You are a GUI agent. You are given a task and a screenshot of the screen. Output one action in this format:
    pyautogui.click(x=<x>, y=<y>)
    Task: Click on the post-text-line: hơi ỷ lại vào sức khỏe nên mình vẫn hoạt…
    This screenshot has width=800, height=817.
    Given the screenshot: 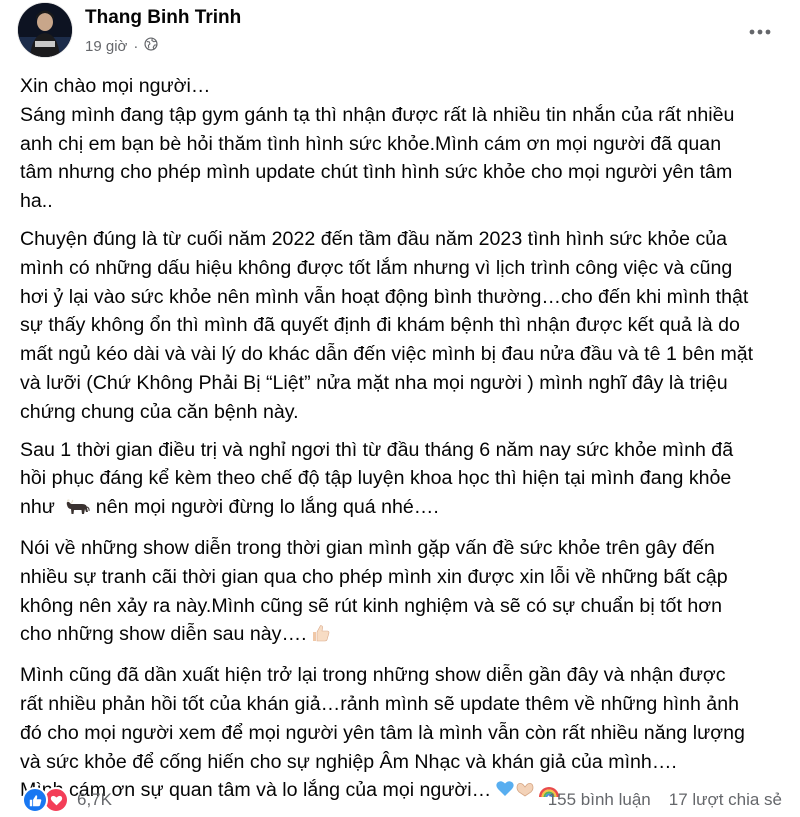 What is the action you would take?
    pyautogui.click(x=384, y=296)
    